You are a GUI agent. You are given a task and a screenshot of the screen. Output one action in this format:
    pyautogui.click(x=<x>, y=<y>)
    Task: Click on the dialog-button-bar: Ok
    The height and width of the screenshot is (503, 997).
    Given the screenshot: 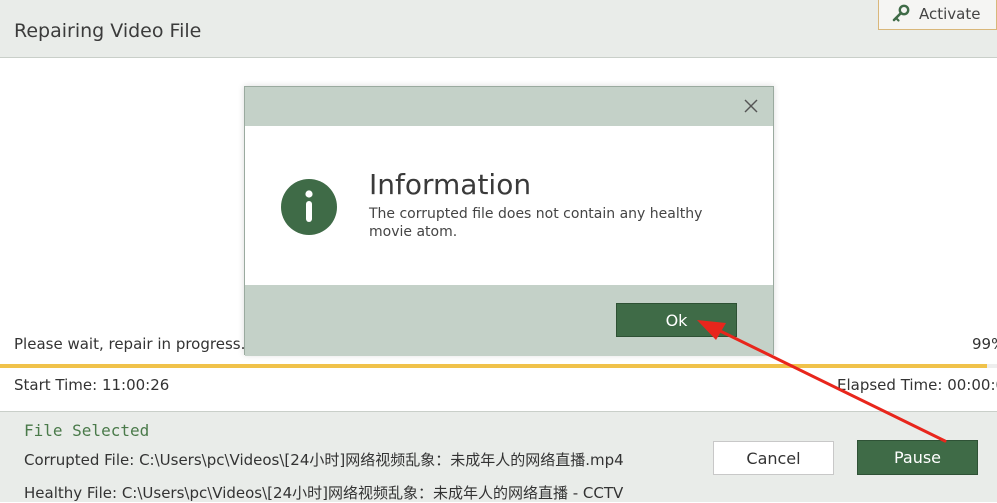 What is the action you would take?
    pyautogui.click(x=509, y=320)
    